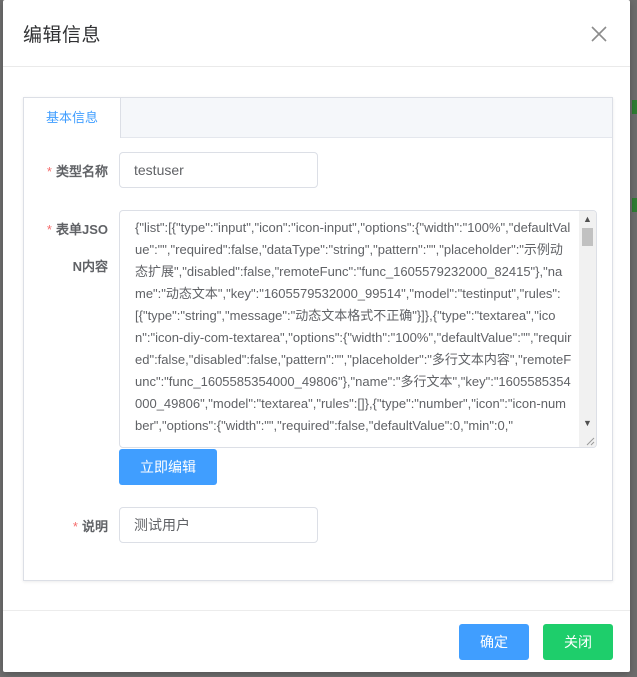  I want to click on tab-basic-info: 基本信息, so click(72, 118).